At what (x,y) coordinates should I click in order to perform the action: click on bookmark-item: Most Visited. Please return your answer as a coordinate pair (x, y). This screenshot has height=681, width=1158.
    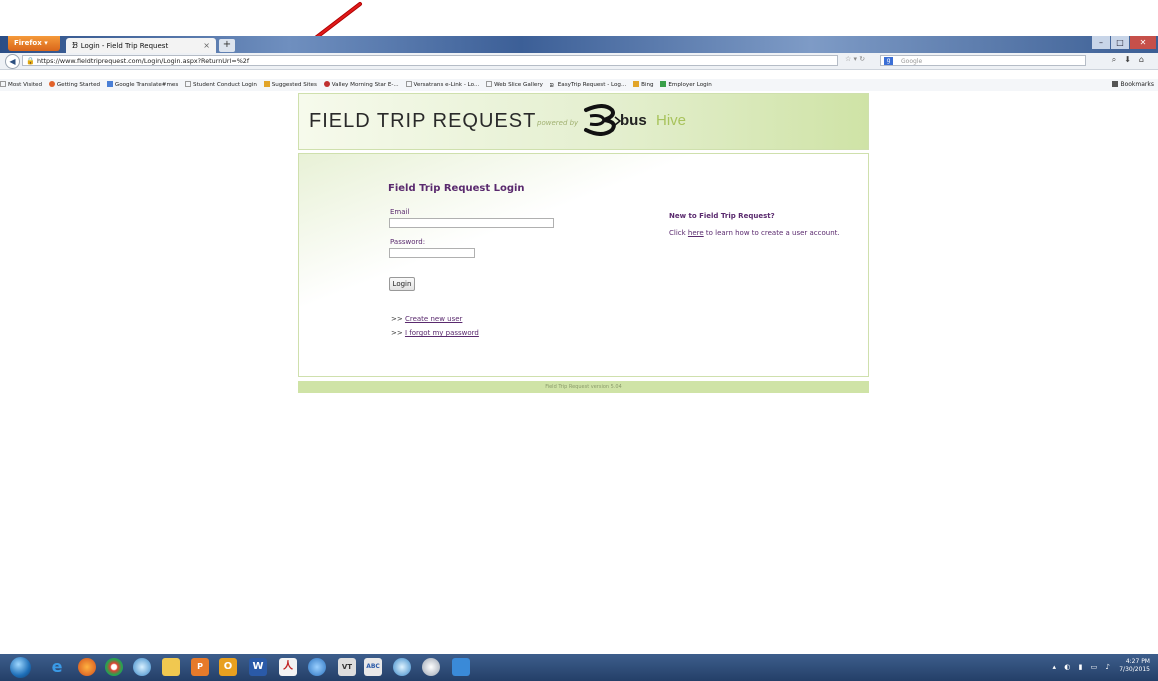
    Looking at the image, I should click on (21, 85).